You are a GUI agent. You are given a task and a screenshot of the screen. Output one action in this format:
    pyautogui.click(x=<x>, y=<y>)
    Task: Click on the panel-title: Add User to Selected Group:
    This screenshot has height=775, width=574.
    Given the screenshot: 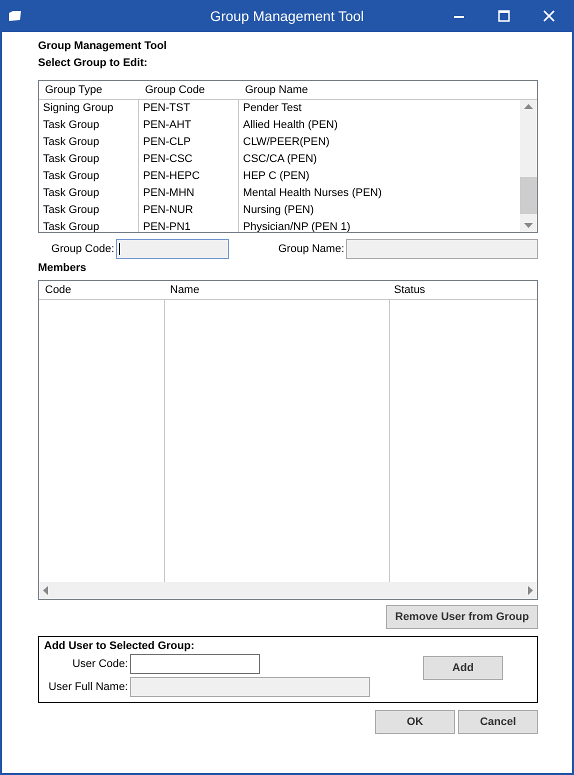 What is the action you would take?
    pyautogui.click(x=120, y=646)
    